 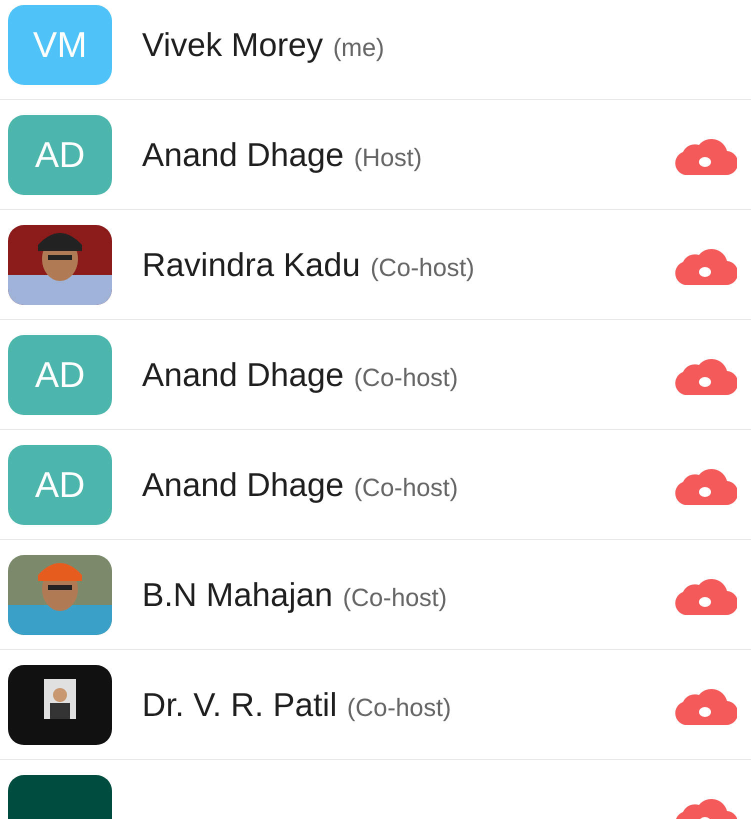 What do you see at coordinates (237, 594) in the screenshot?
I see `participant-name: B.N Mahajan` at bounding box center [237, 594].